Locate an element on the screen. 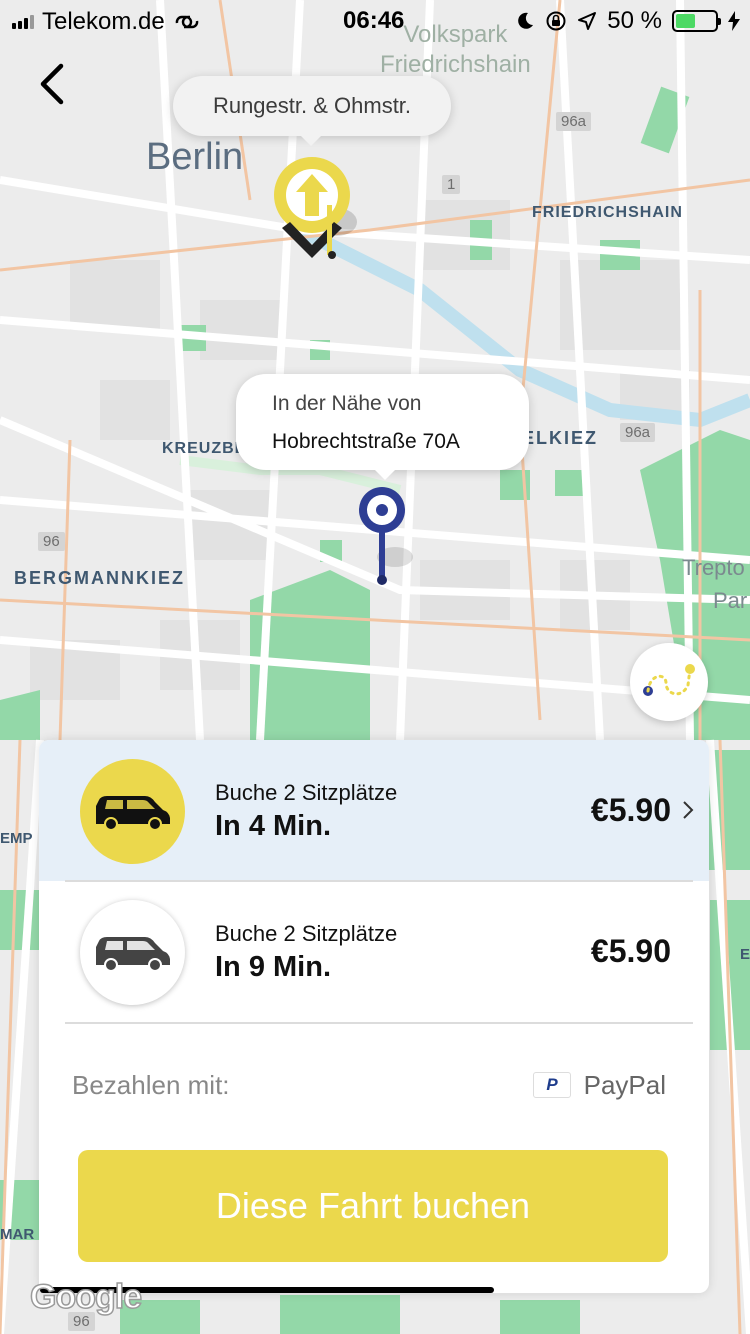  status-bar: Telekom.de 06:46 50 % is located at coordinates (375, 20).